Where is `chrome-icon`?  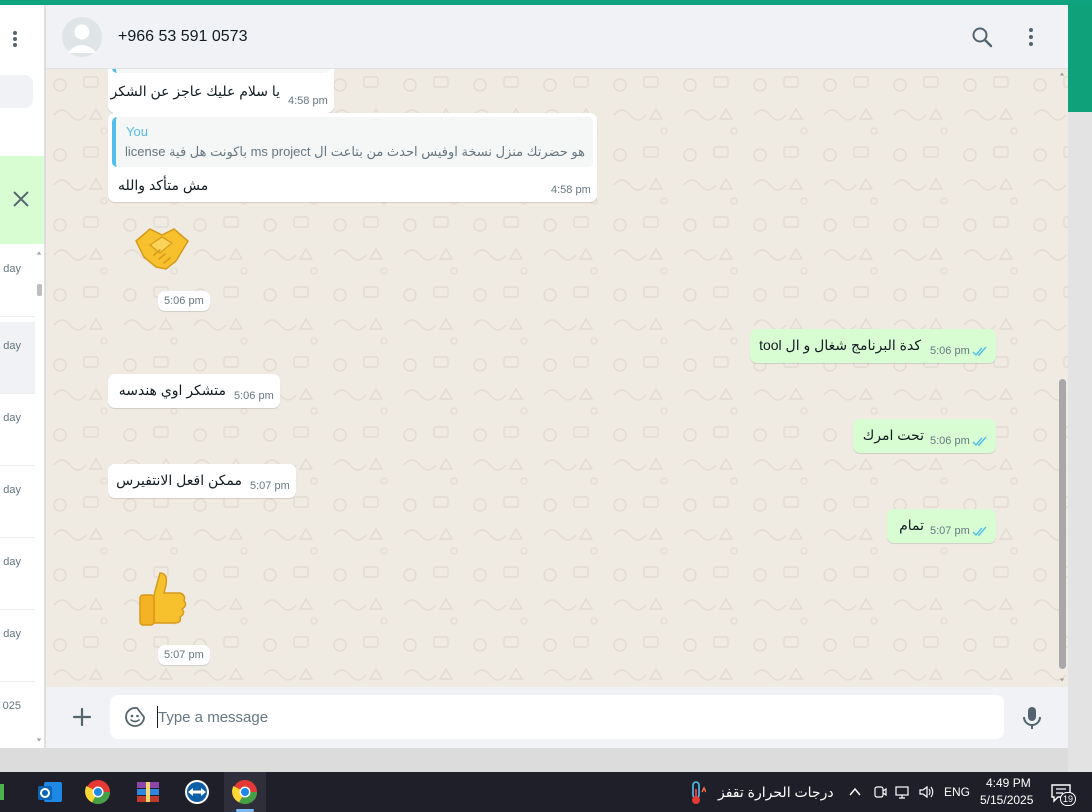
chrome-icon is located at coordinates (98, 792).